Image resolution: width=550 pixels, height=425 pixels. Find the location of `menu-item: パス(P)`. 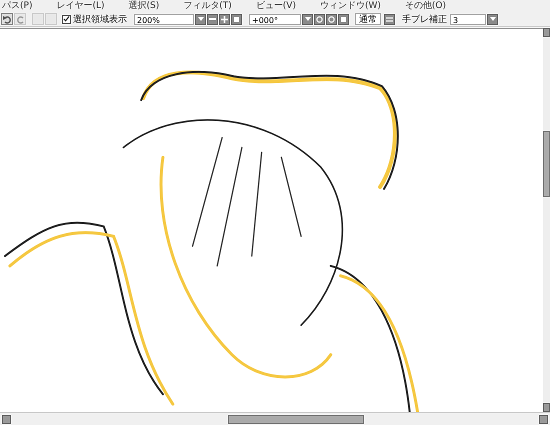

menu-item: パス(P) is located at coordinates (17, 6).